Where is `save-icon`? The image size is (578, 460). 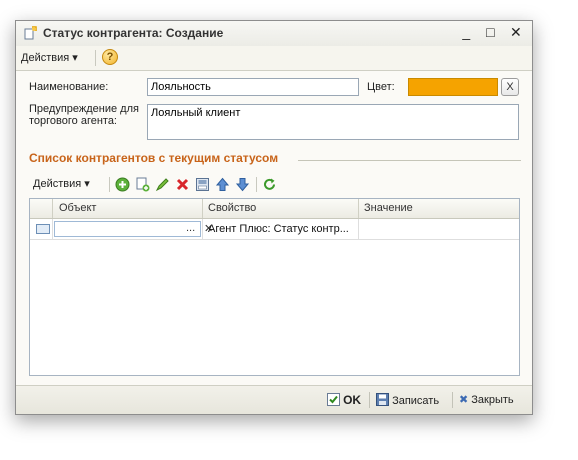 save-icon is located at coordinates (382, 399).